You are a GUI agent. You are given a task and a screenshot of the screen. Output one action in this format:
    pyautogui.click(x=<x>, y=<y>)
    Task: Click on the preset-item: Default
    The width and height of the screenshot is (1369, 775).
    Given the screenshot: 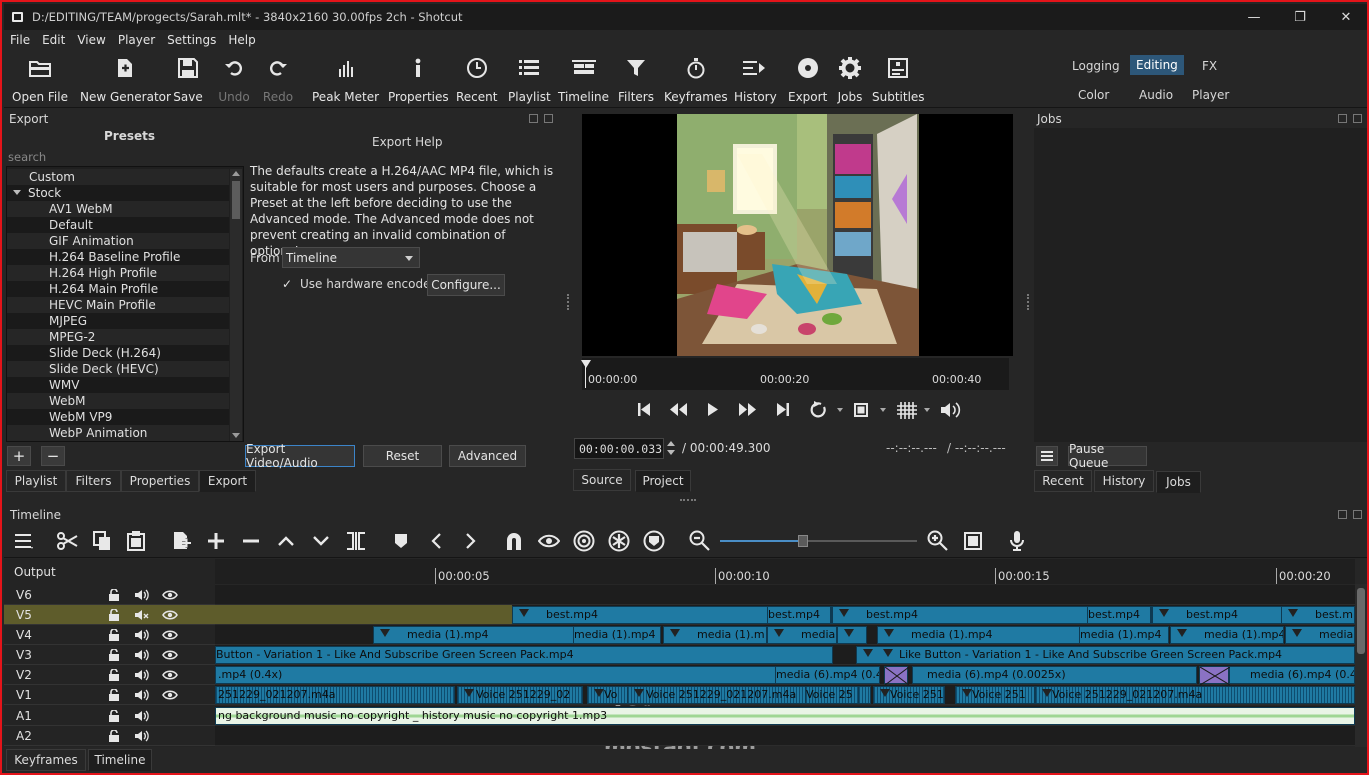 What is the action you would take?
    pyautogui.click(x=118, y=225)
    